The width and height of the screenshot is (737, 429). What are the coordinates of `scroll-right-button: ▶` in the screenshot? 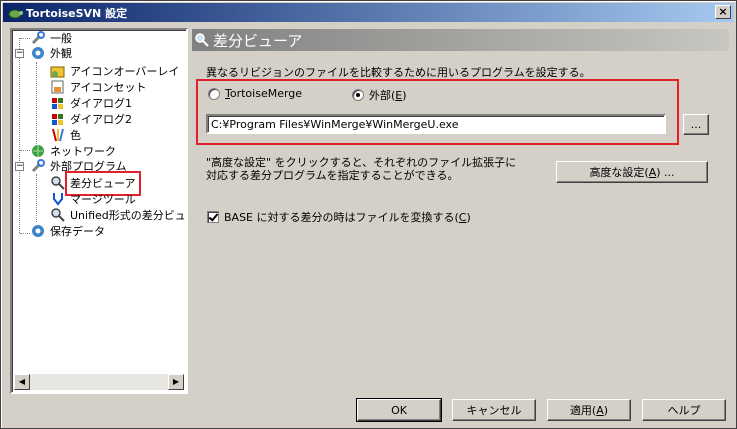 It's located at (176, 382).